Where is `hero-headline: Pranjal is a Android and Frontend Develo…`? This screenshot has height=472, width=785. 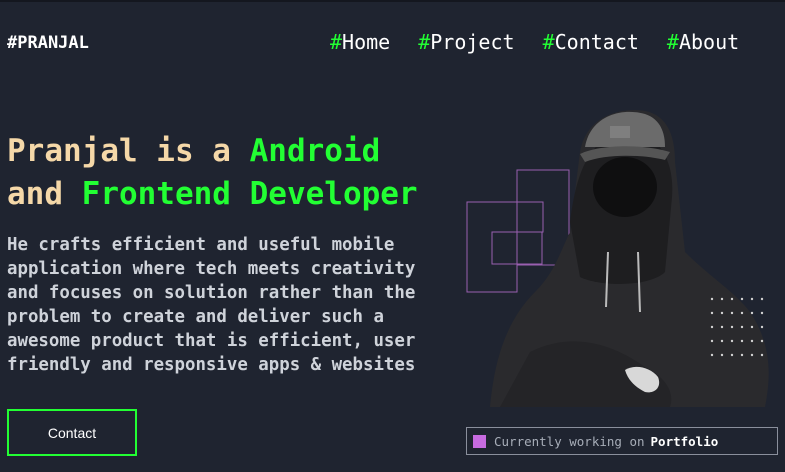
hero-headline: Pranjal is a Android and Frontend Develo… is located at coordinates (212, 173).